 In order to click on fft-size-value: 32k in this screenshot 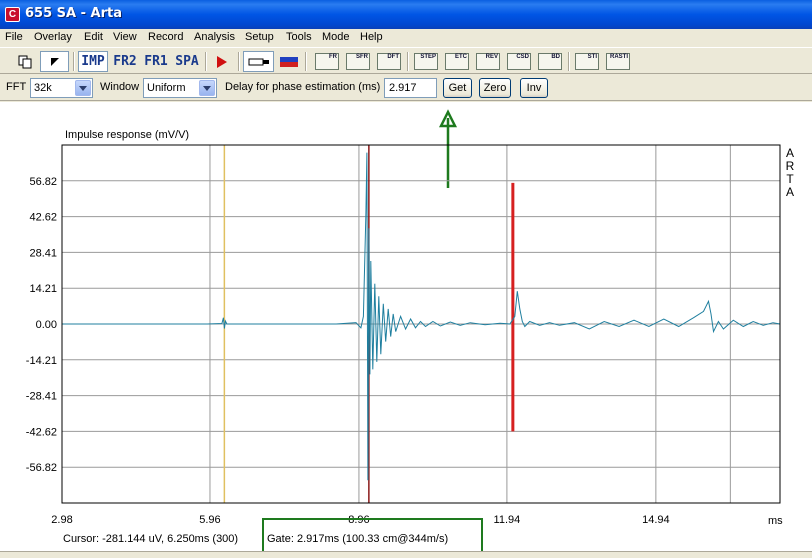, I will do `click(43, 88)`.